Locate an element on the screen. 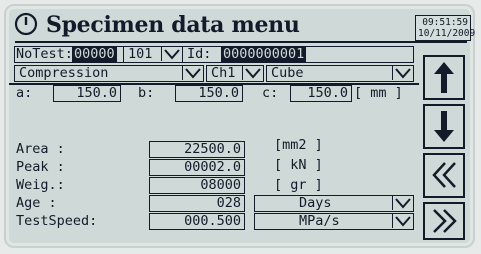  dim-a-label: a: is located at coordinates (24, 93).